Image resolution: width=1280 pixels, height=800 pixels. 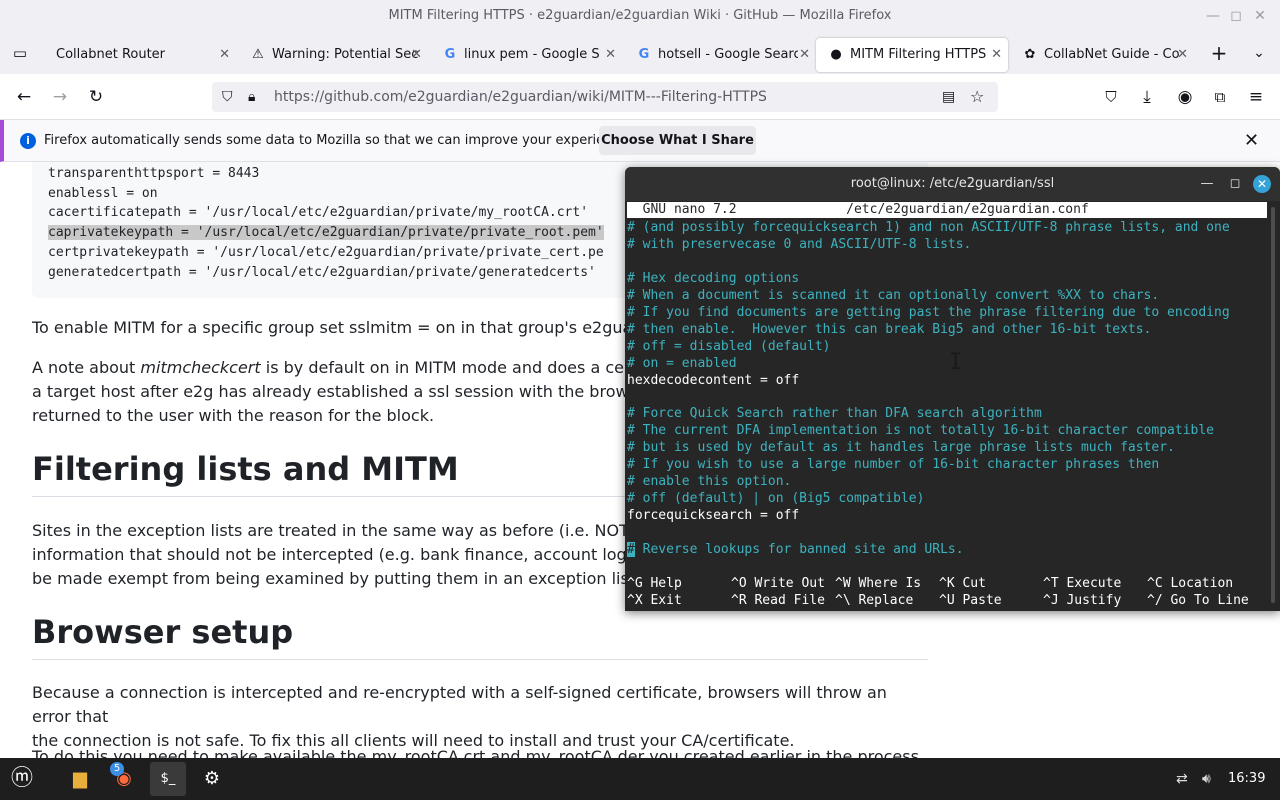 I want to click on choose-what-i-share-button: Choose What I Share, so click(x=677, y=140).